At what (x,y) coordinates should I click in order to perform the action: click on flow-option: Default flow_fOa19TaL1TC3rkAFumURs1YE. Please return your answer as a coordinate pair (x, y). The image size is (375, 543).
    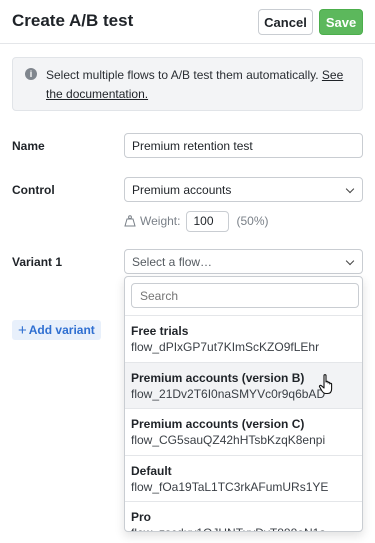
    Looking at the image, I should click on (243, 478).